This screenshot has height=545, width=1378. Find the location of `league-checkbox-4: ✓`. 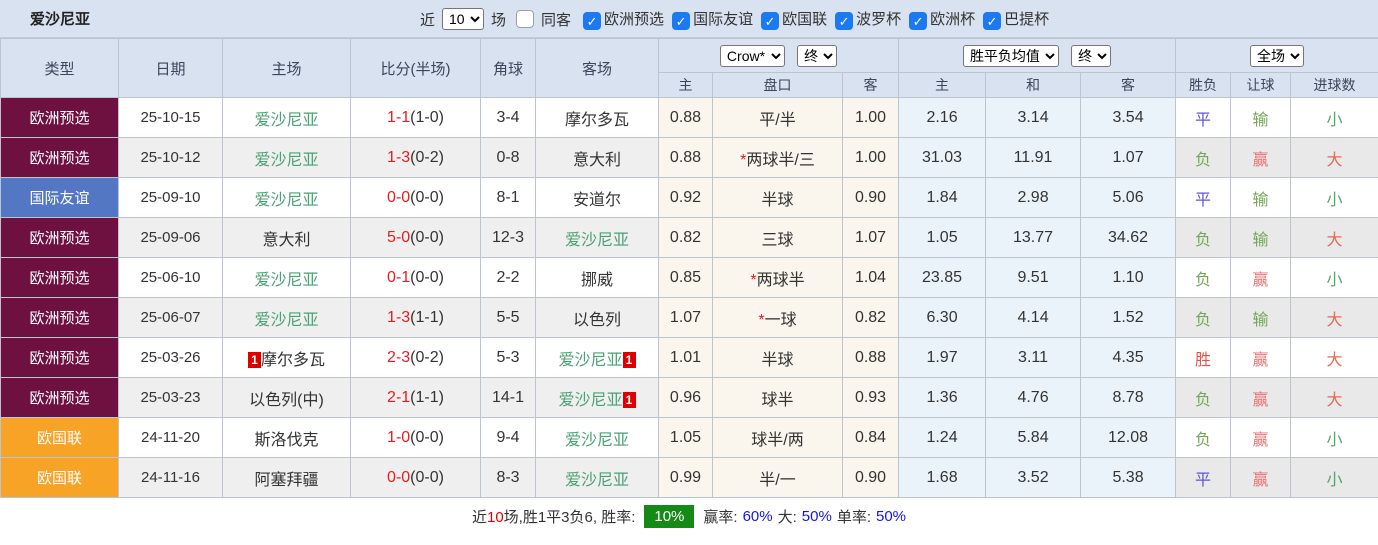

league-checkbox-4: ✓ is located at coordinates (844, 20).